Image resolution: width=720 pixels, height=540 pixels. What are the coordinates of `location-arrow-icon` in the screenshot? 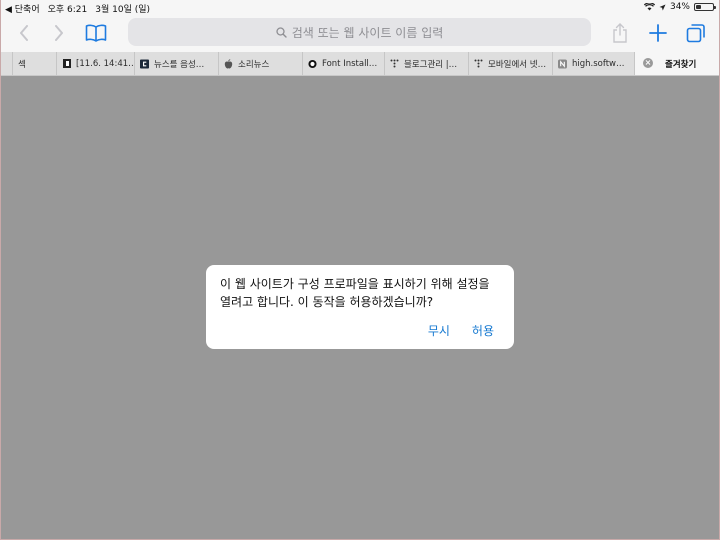 It's located at (662, 7).